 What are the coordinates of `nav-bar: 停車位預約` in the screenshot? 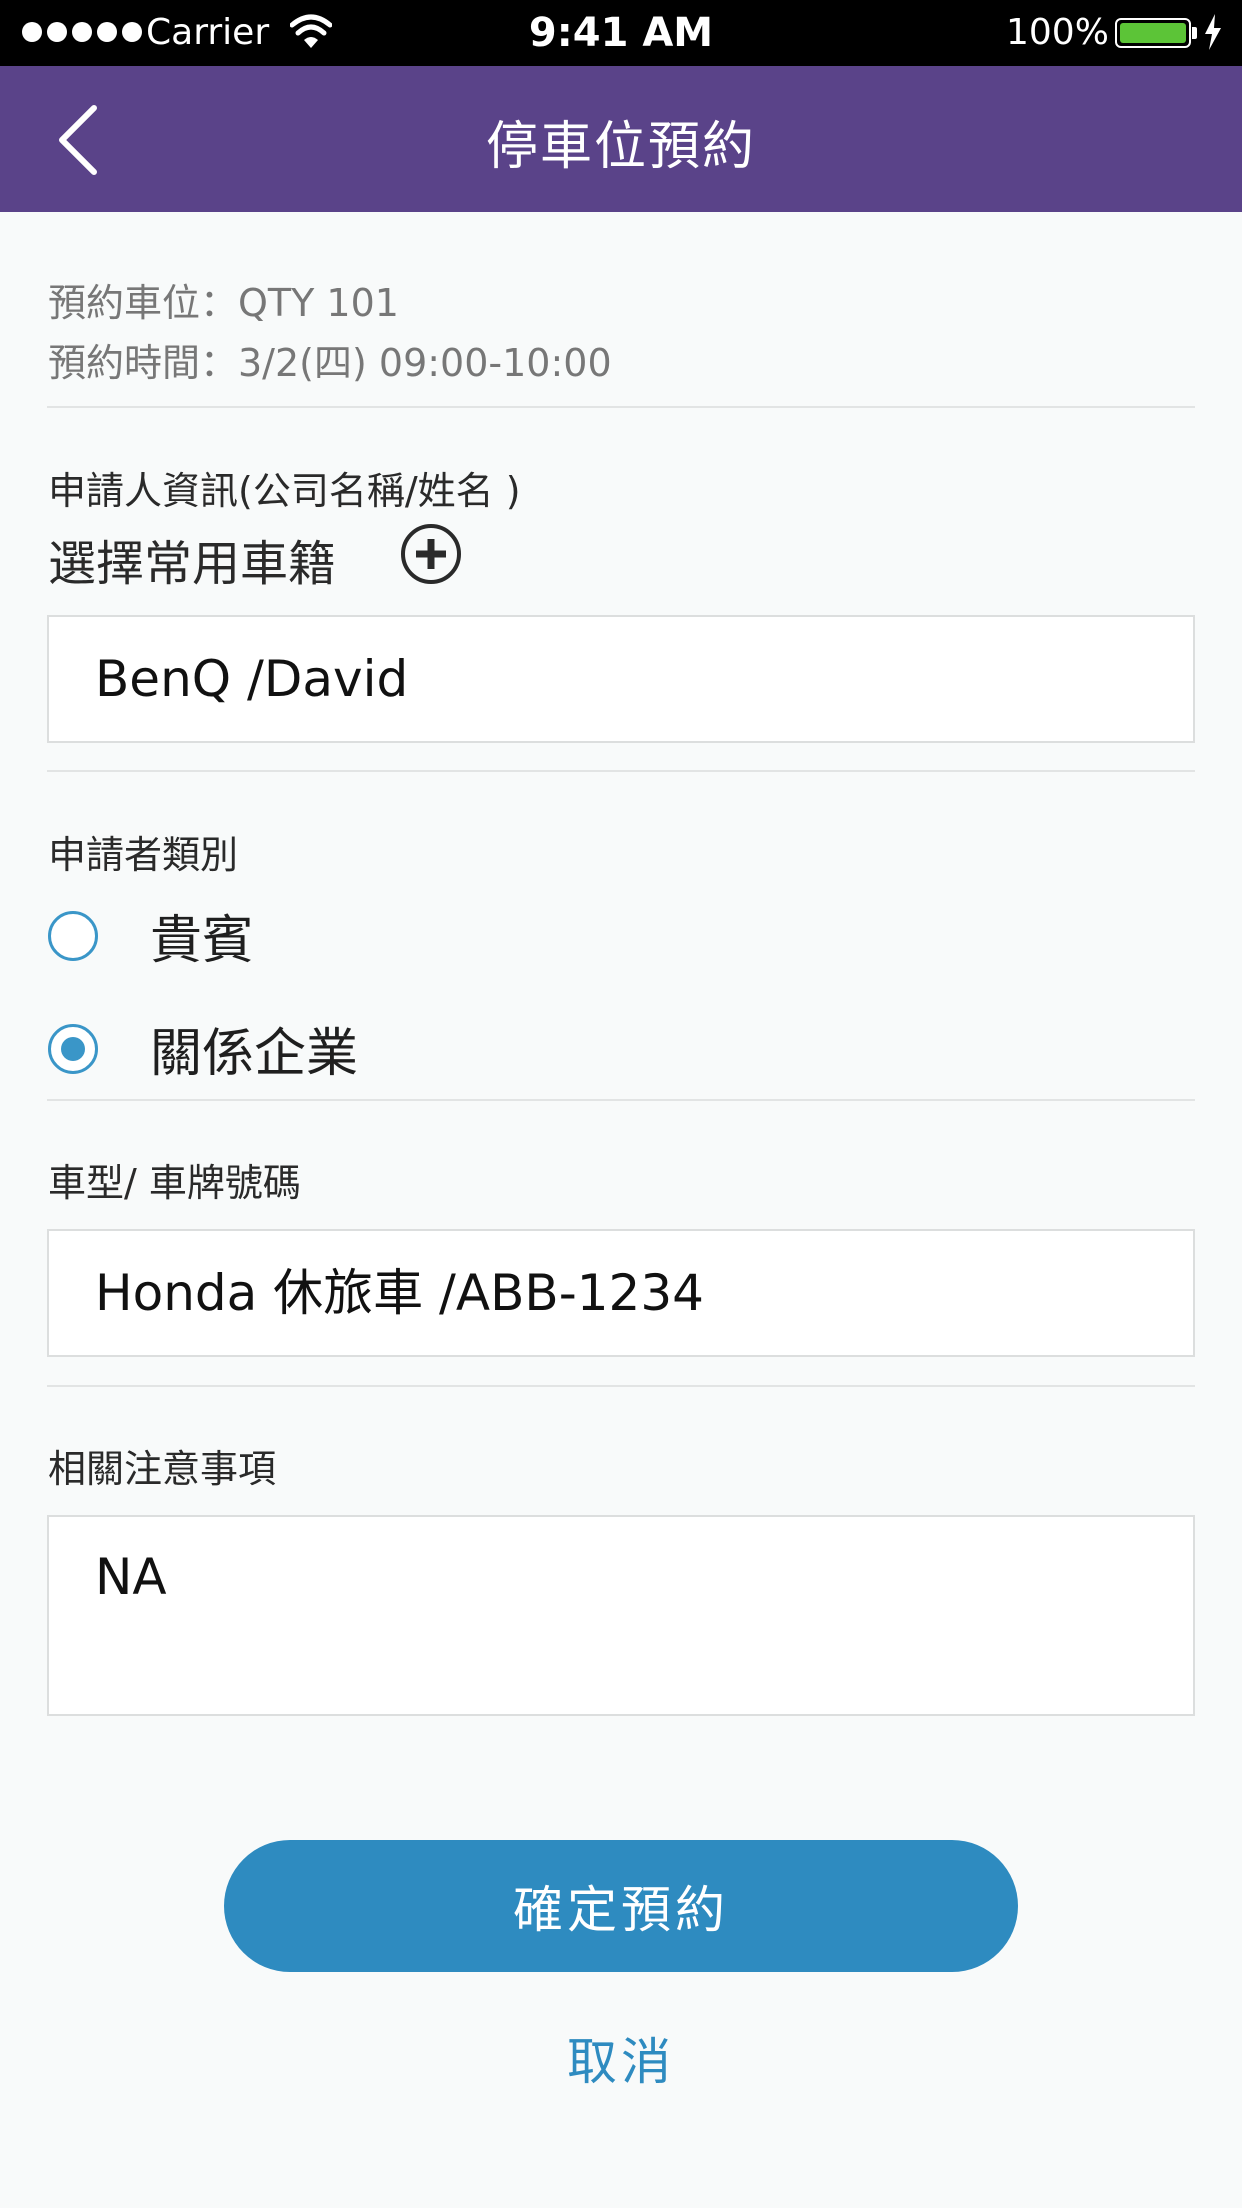 It's located at (621, 139).